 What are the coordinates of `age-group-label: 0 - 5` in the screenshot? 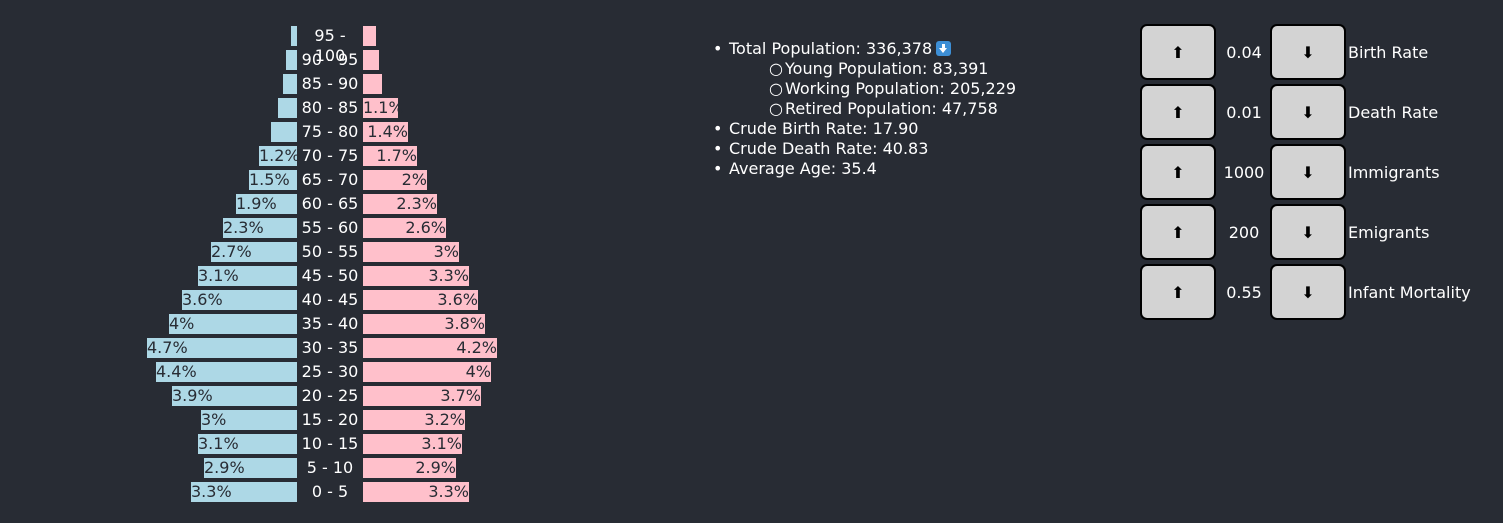 It's located at (330, 491).